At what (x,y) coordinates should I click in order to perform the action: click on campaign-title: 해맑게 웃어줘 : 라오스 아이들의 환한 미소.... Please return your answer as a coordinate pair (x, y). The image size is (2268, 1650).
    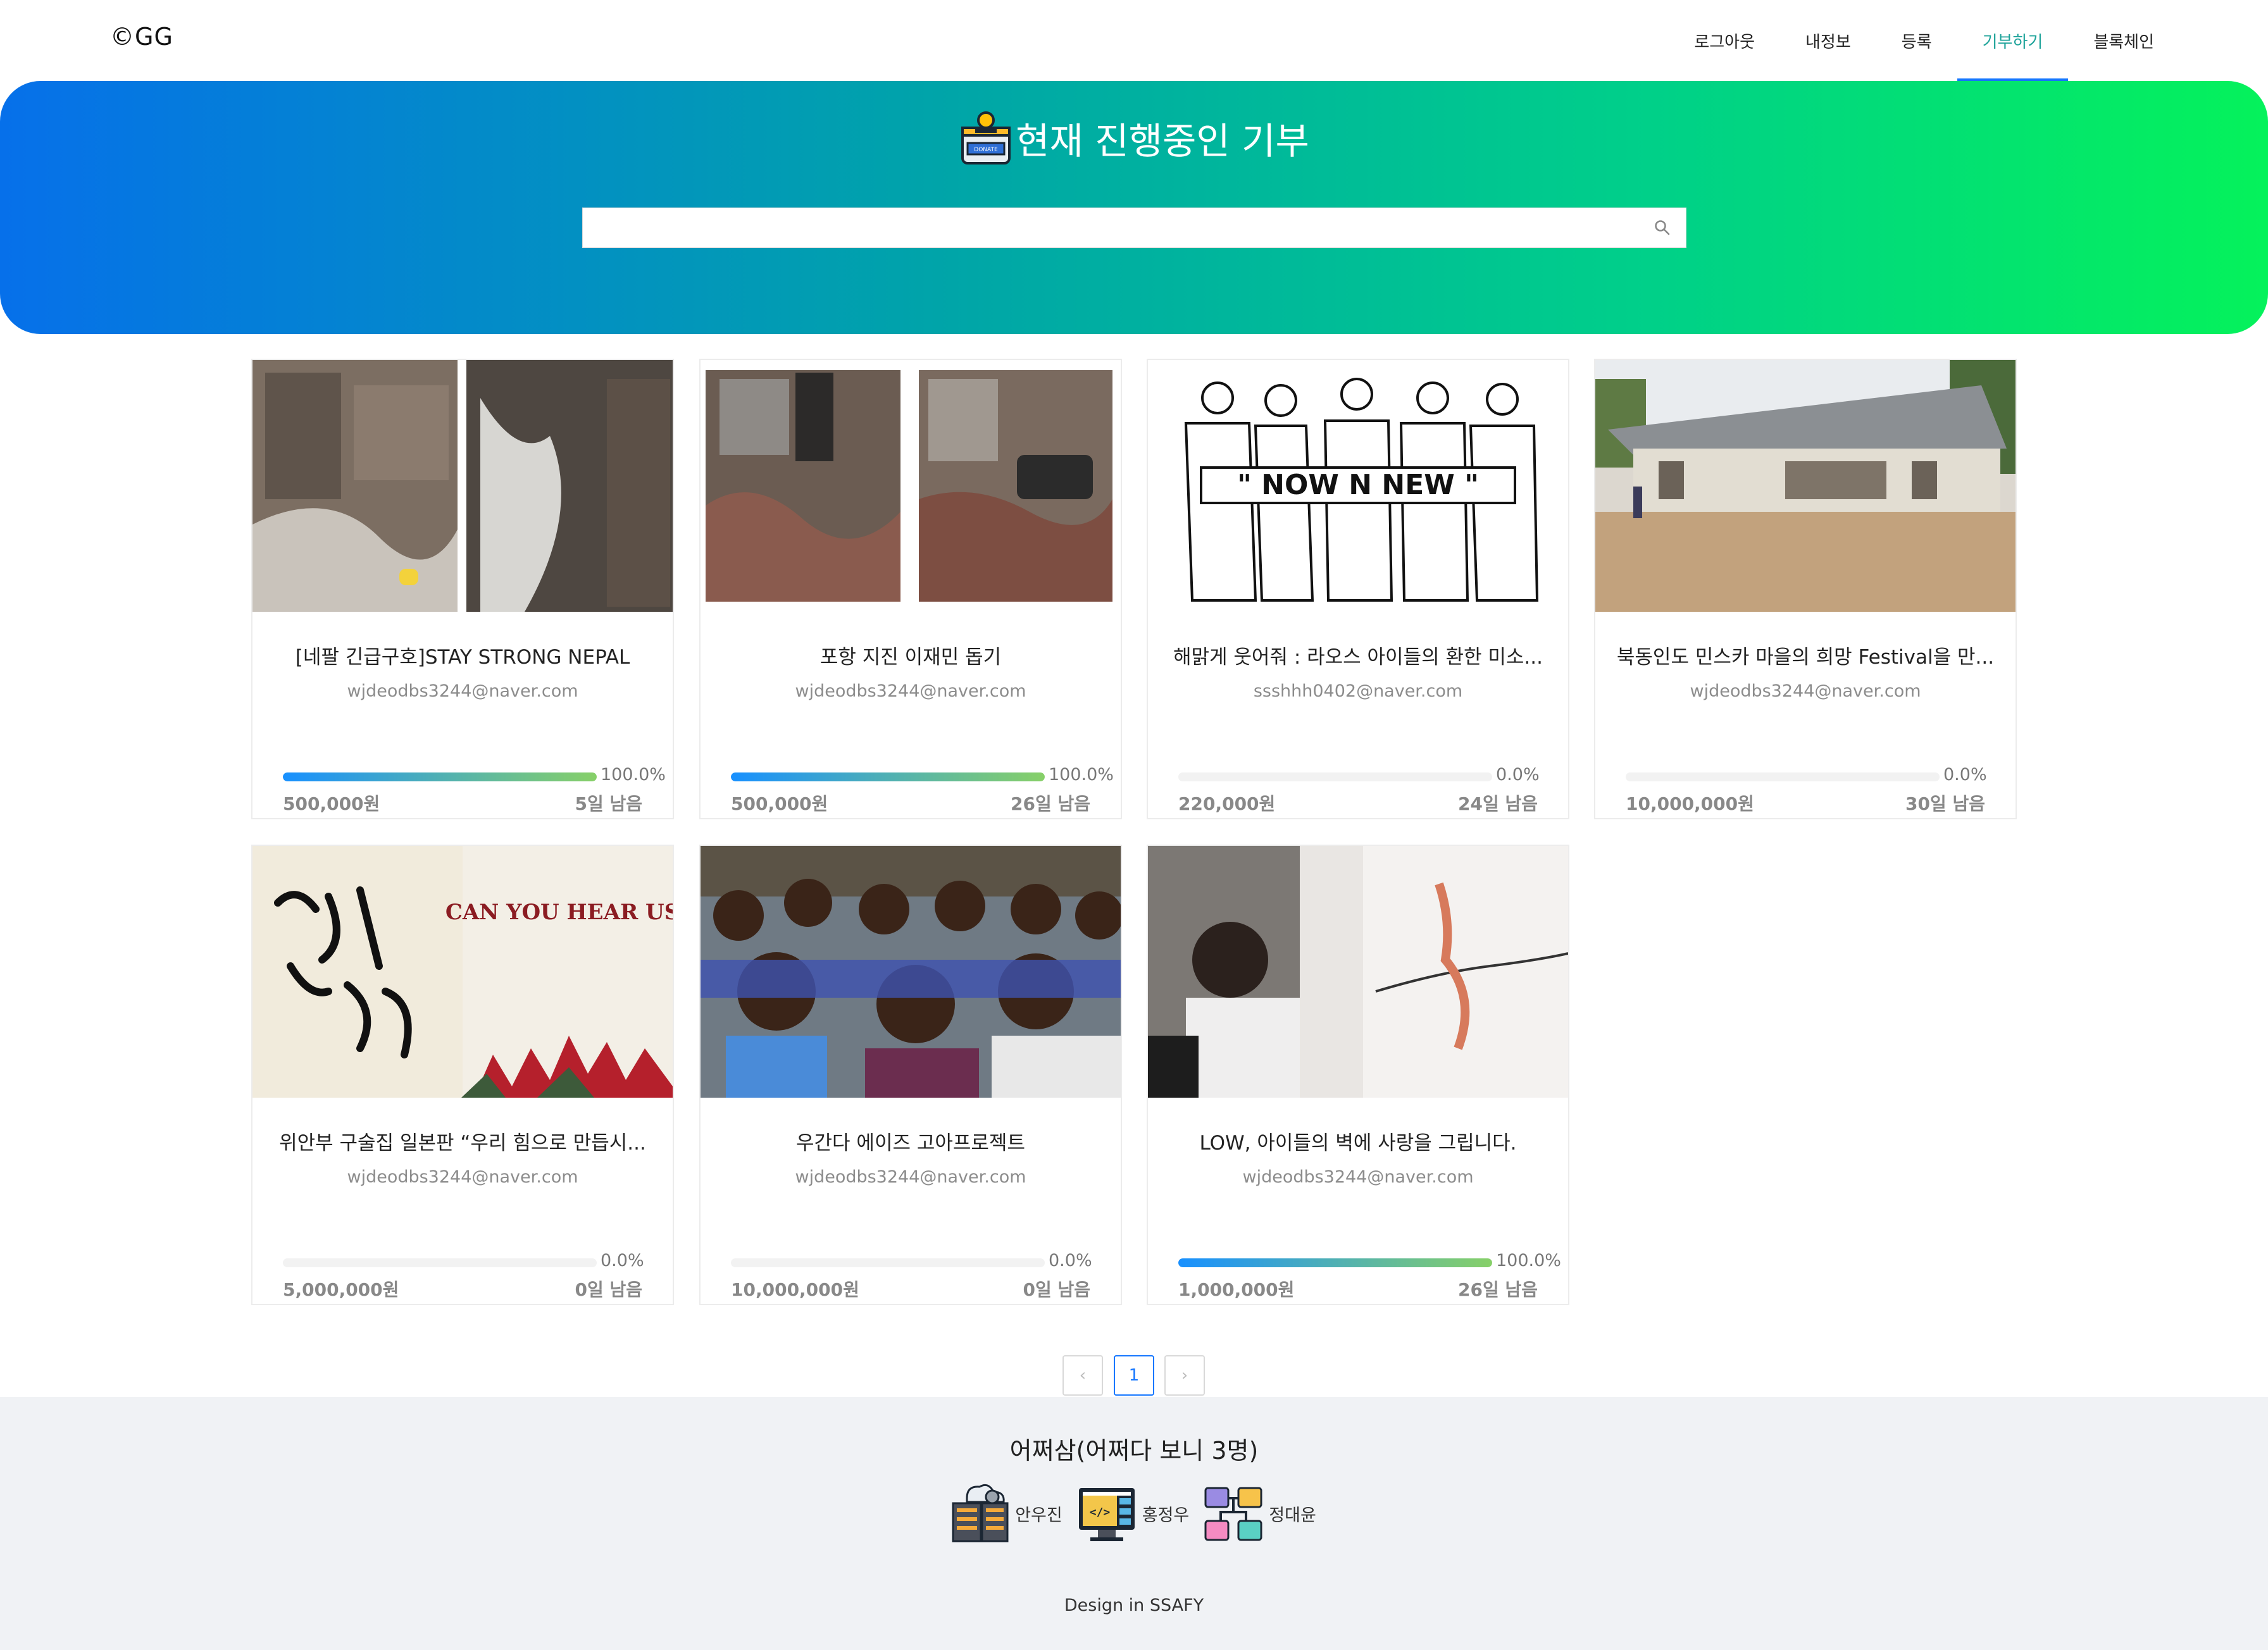
    Looking at the image, I should click on (1358, 655).